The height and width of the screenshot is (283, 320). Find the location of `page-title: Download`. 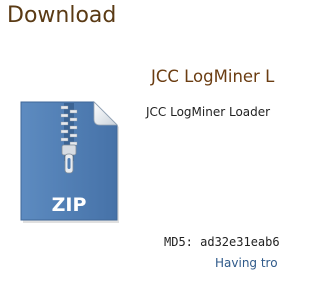

page-title: Download is located at coordinates (62, 15).